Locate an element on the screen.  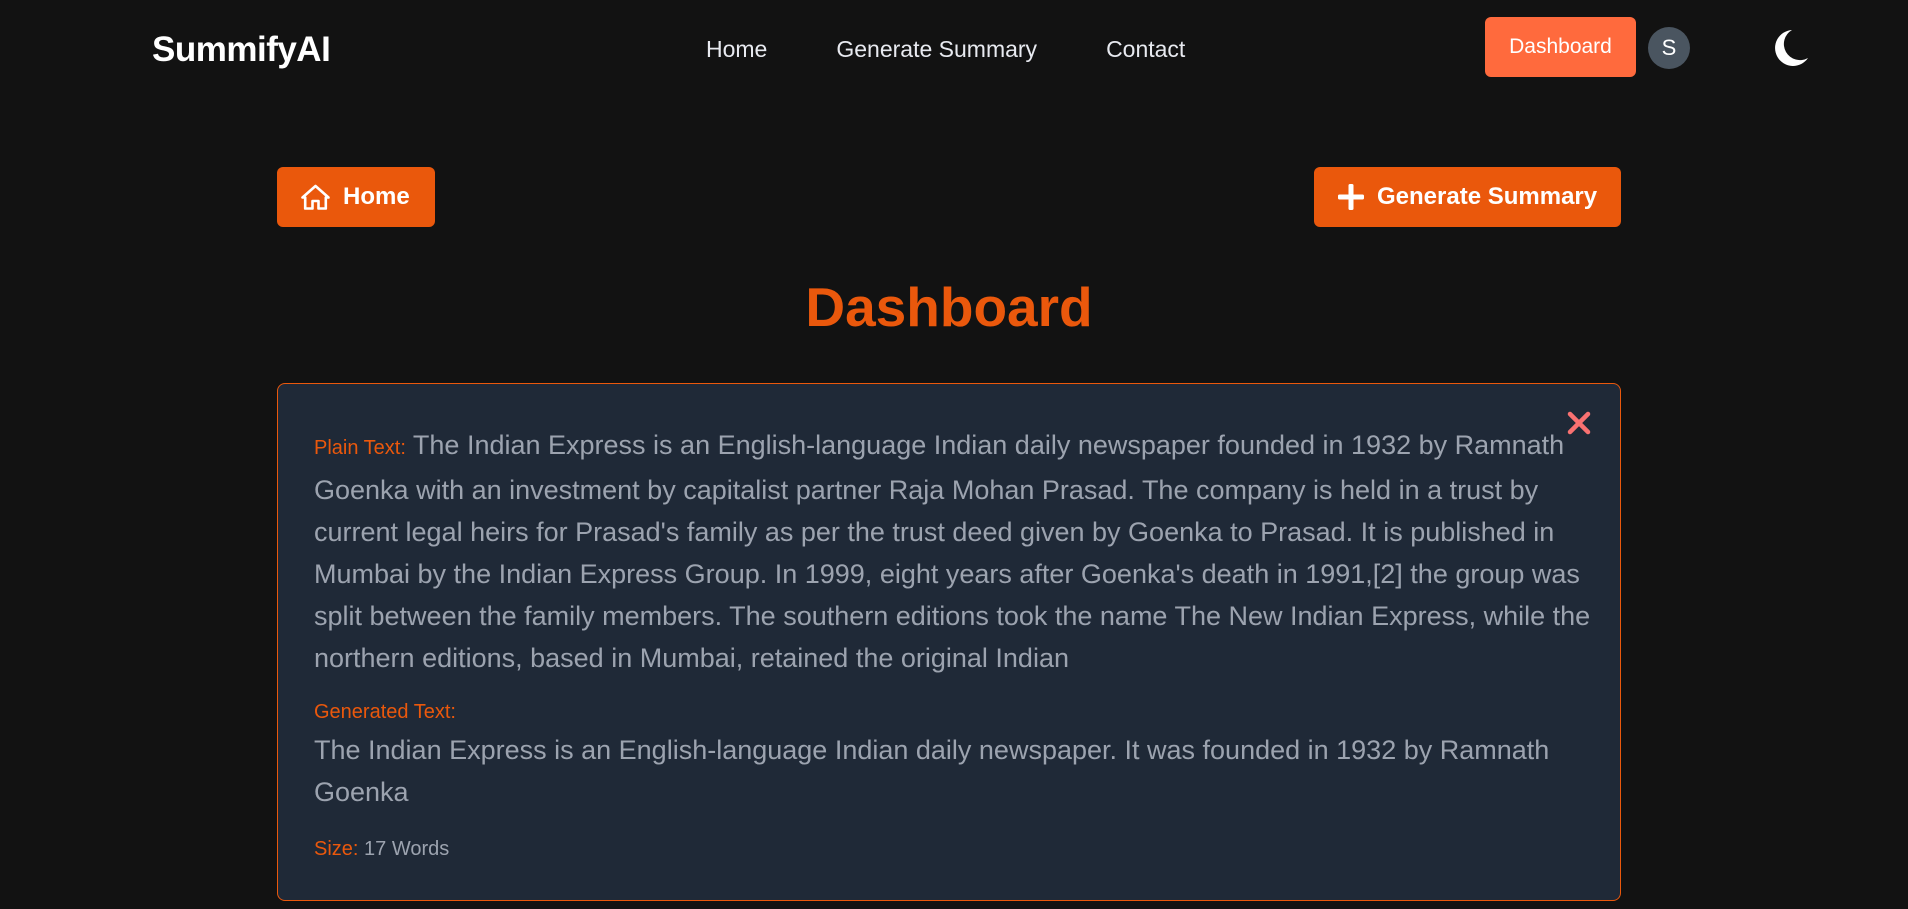
generated-text-label: Generated Text: is located at coordinates (385, 712).